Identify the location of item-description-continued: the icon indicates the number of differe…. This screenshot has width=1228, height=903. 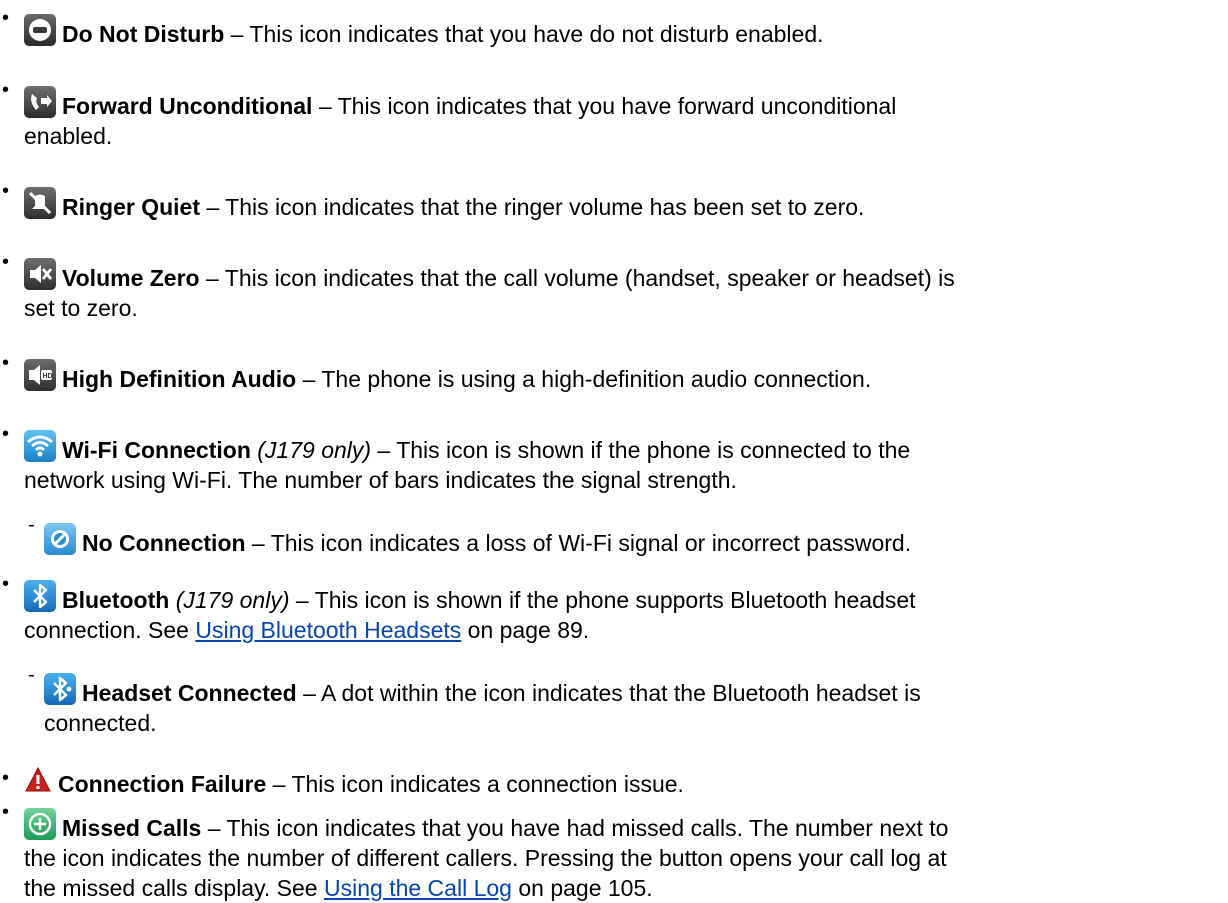
(485, 858).